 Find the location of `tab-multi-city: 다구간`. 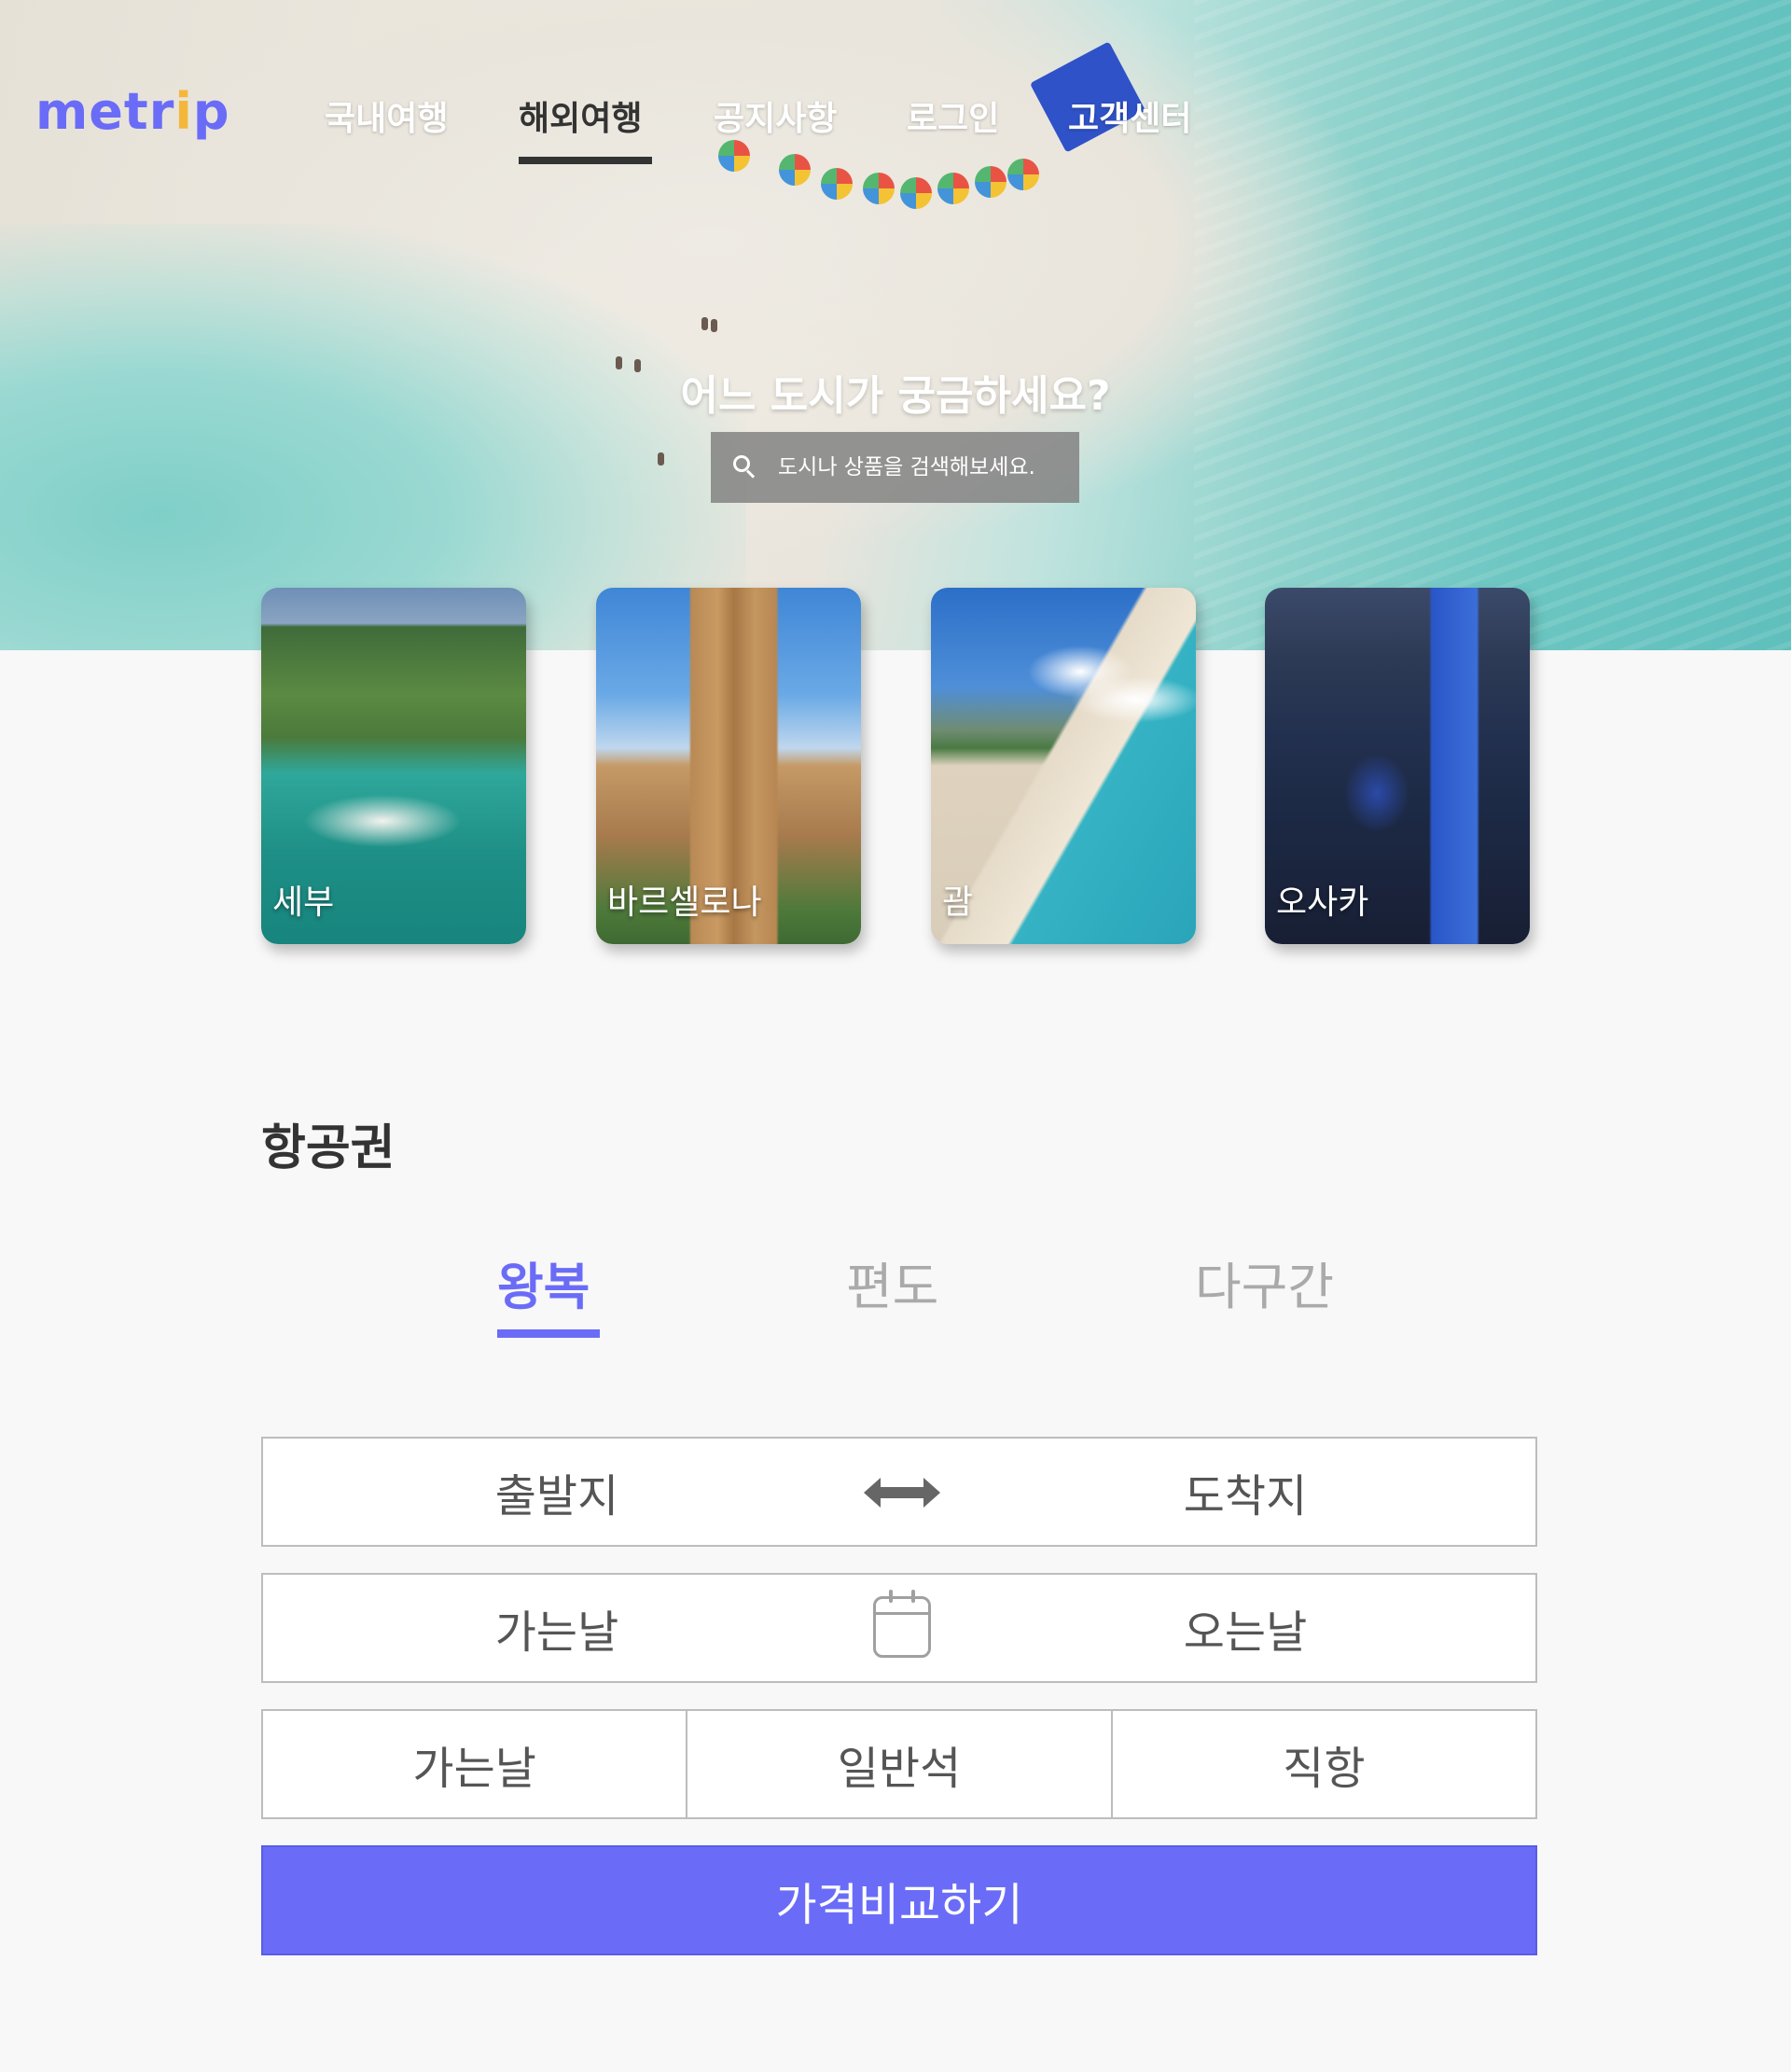

tab-multi-city: 다구간 is located at coordinates (1264, 1282).